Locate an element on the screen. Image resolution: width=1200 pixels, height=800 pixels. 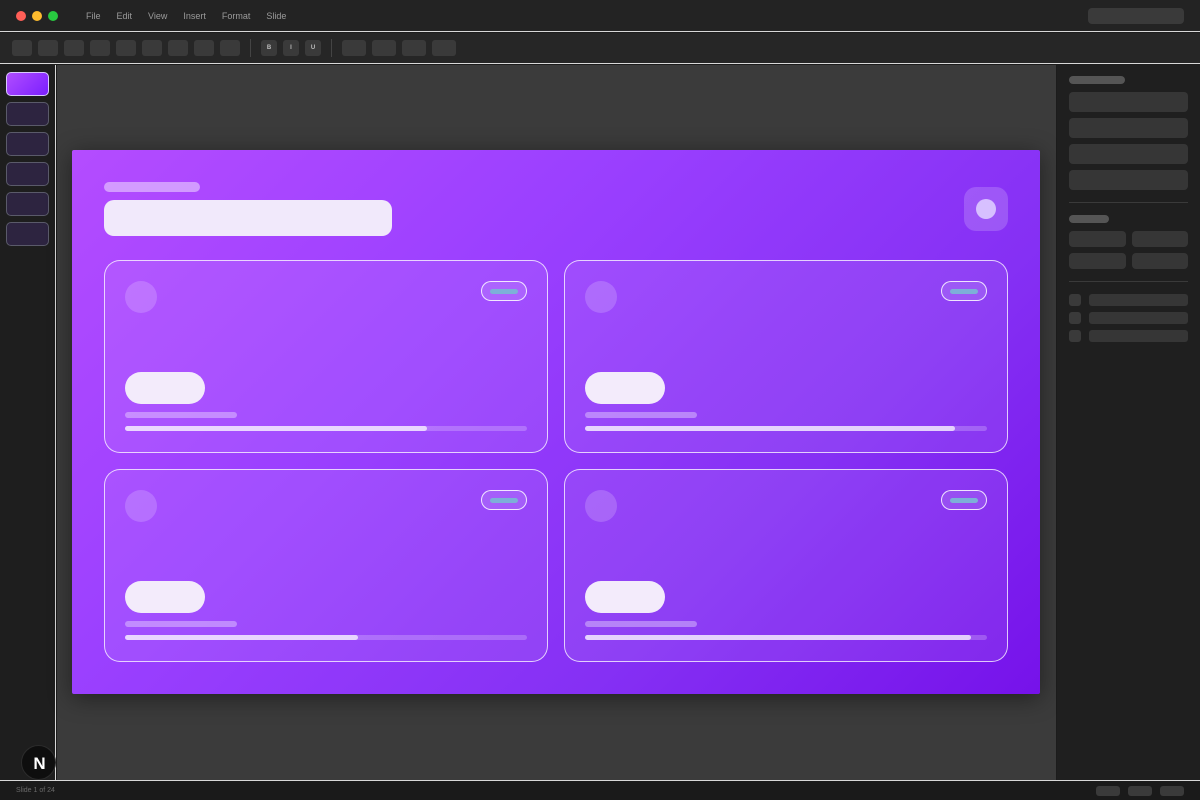
underline-button: U is located at coordinates (313, 48).